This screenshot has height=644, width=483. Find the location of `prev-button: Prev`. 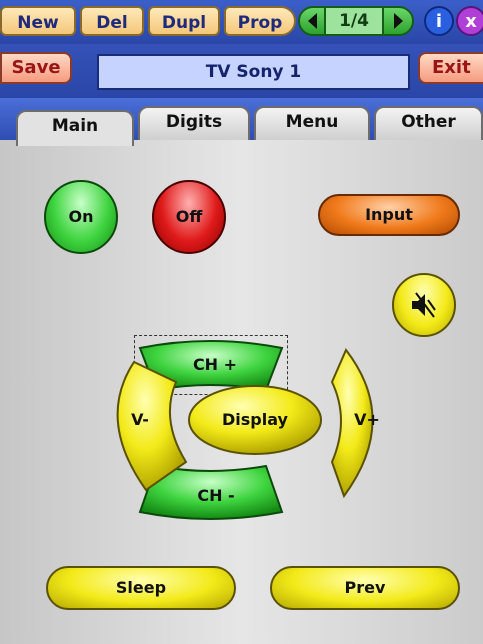

prev-button: Prev is located at coordinates (365, 588).